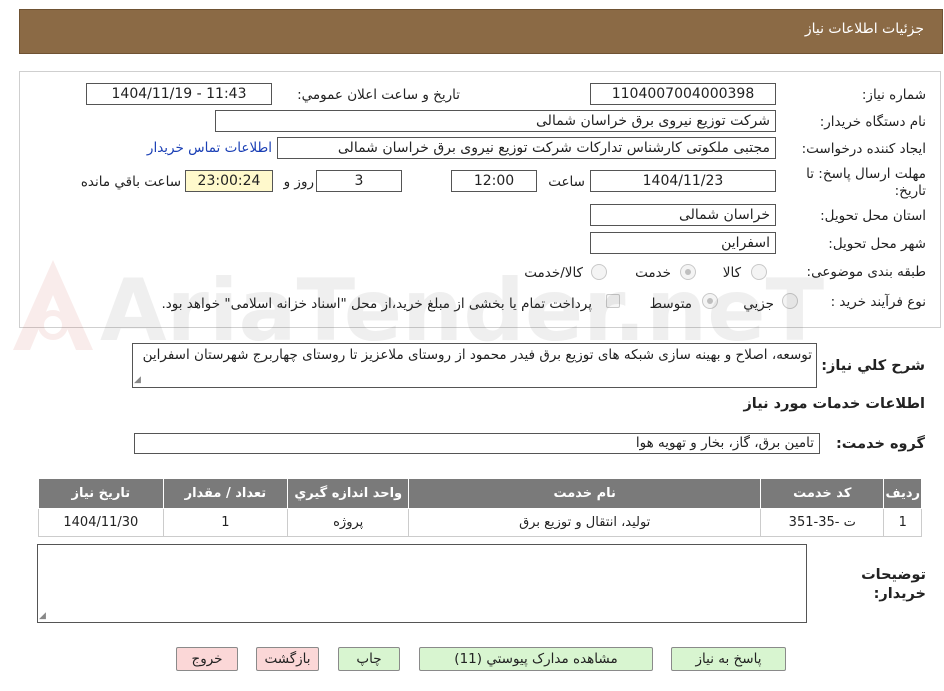 The width and height of the screenshot is (944, 691). I want to click on announce-label: تاريخ و ساعت اعلان عمومي:, so click(378, 95).